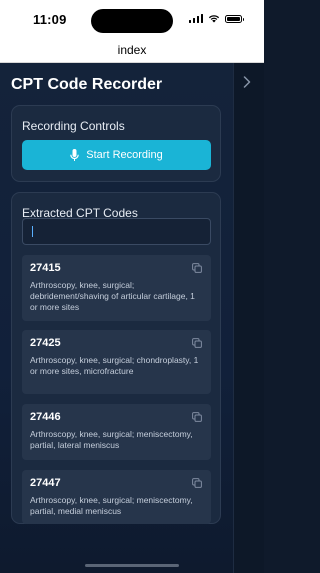 The height and width of the screenshot is (573, 320). What do you see at coordinates (195, 18) in the screenshot?
I see `cellular-signal-icon` at bounding box center [195, 18].